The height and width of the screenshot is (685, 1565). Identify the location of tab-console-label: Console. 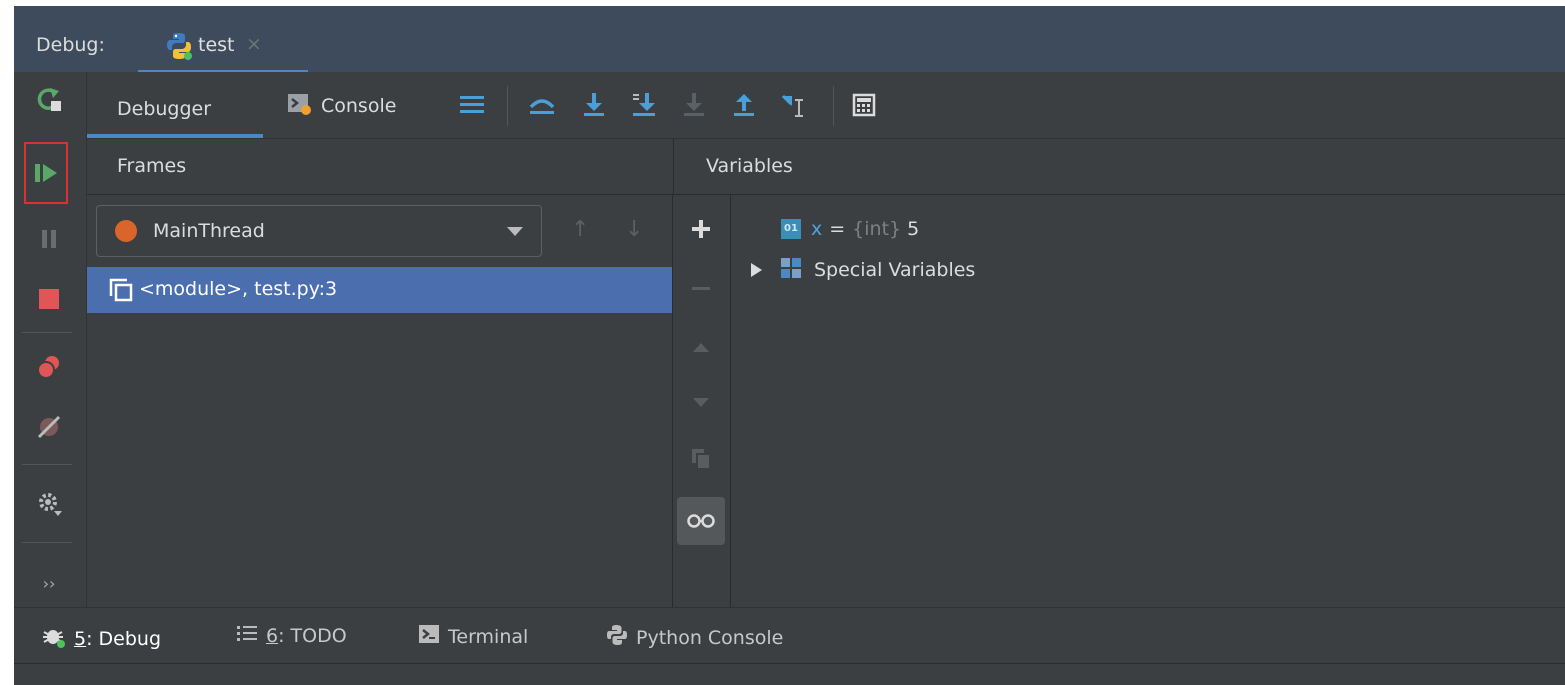
(359, 106).